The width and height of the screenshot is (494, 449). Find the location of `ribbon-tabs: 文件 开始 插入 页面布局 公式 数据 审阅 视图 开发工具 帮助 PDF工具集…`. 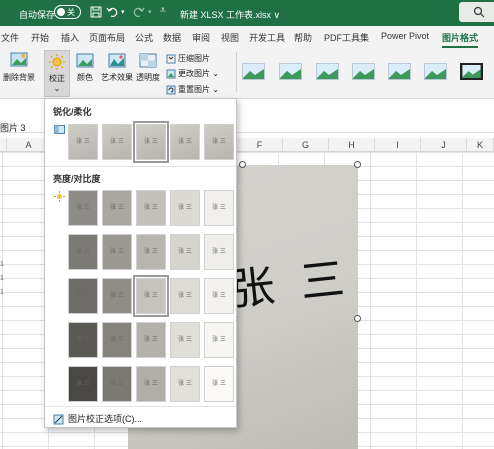

ribbon-tabs: 文件 开始 插入 页面布局 公式 数据 审阅 视图 开发工具 帮助 PDF工具集… is located at coordinates (247, 37).